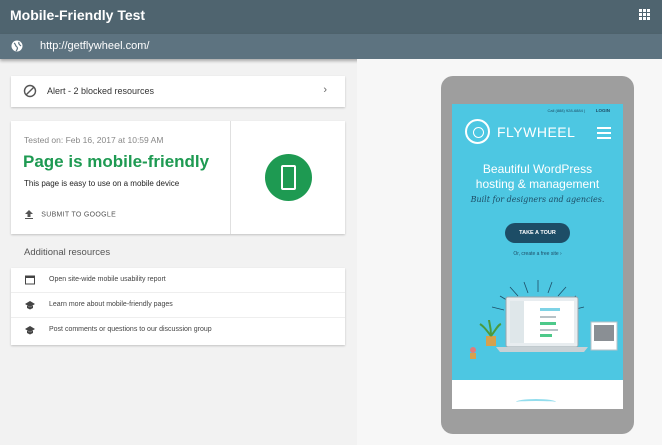  I want to click on site-headline: Beautiful WordPress hosting & management, so click(537, 177).